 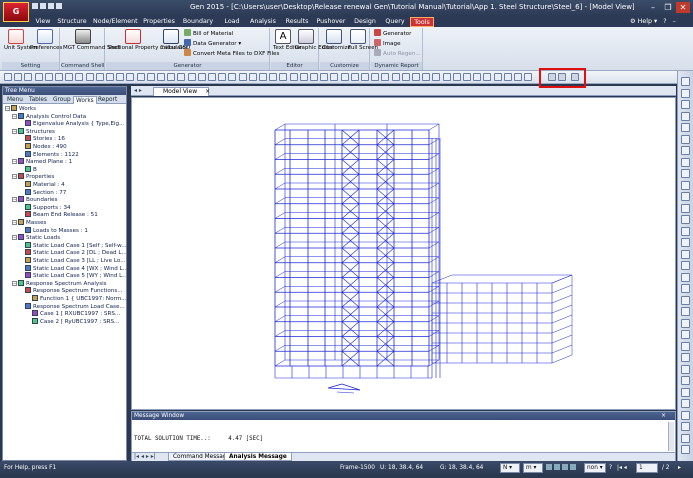 What do you see at coordinates (297, 22) in the screenshot?
I see `tab-results: Results` at bounding box center [297, 22].